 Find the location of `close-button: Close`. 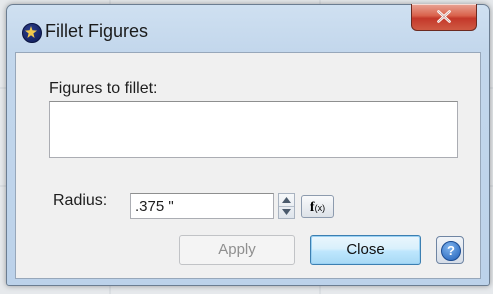

close-button: Close is located at coordinates (365, 250).